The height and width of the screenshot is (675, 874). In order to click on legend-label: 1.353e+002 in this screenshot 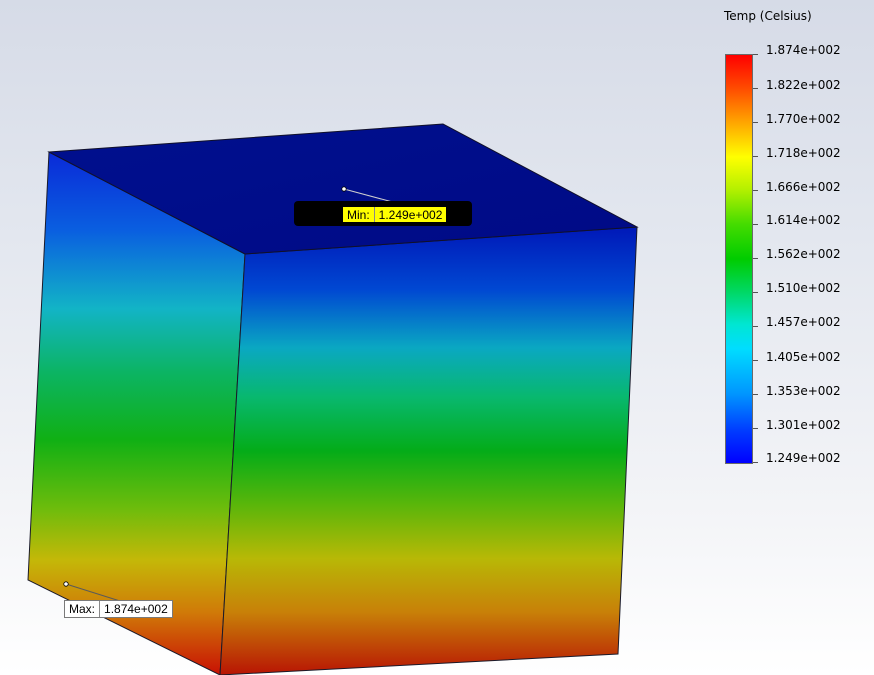, I will do `click(803, 391)`.